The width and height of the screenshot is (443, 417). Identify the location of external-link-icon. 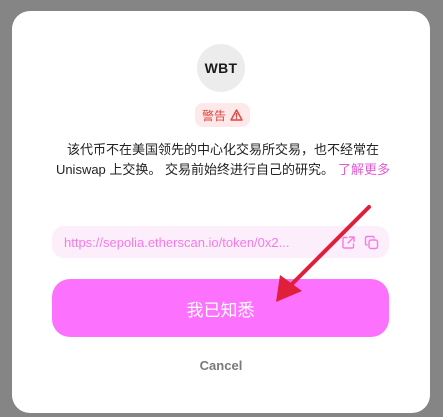
(348, 242).